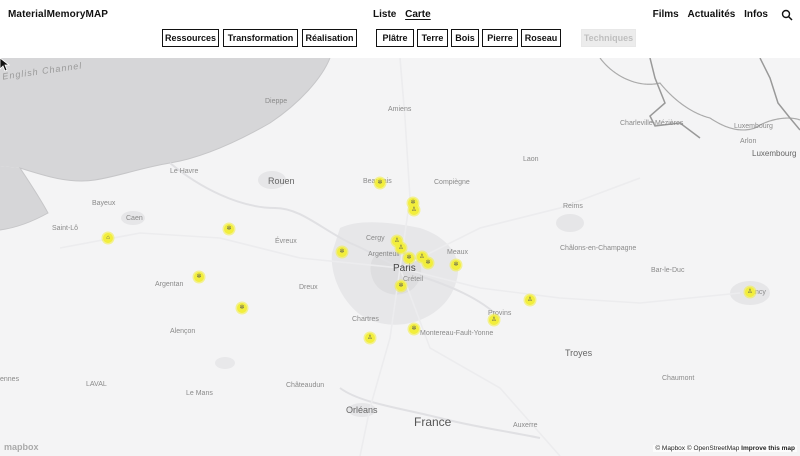 This screenshot has width=800, height=456. Describe the element at coordinates (286, 241) in the screenshot. I see `label-evreux: Évreux` at that location.